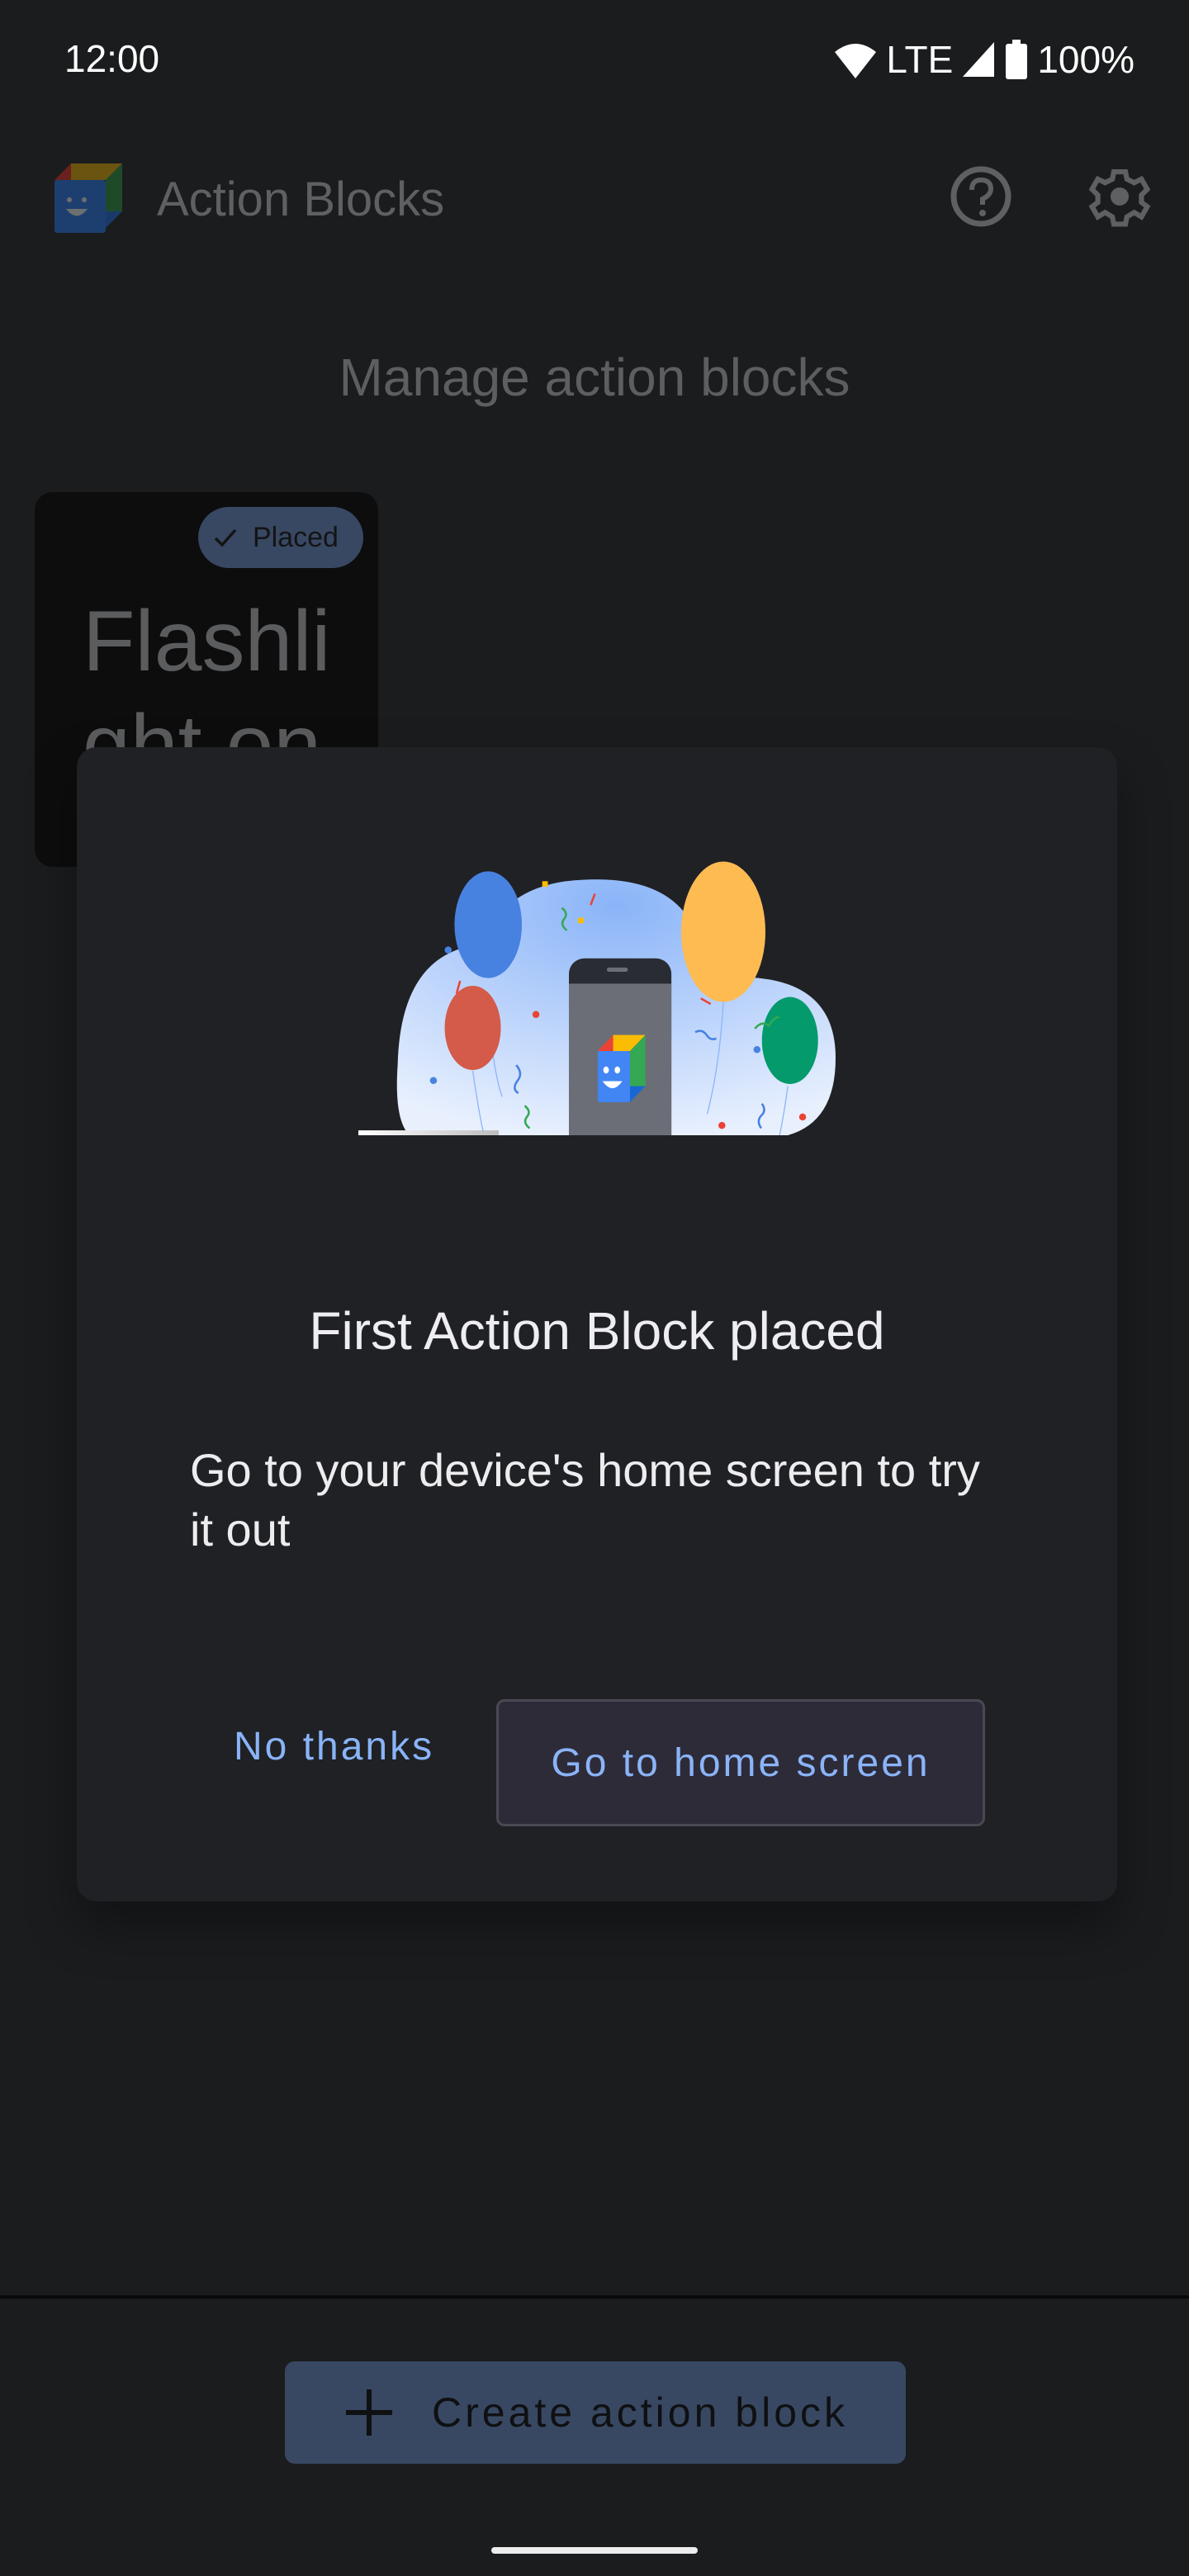 The image size is (1189, 2576). Describe the element at coordinates (296, 537) in the screenshot. I see `status-badge-label: Placed` at that location.